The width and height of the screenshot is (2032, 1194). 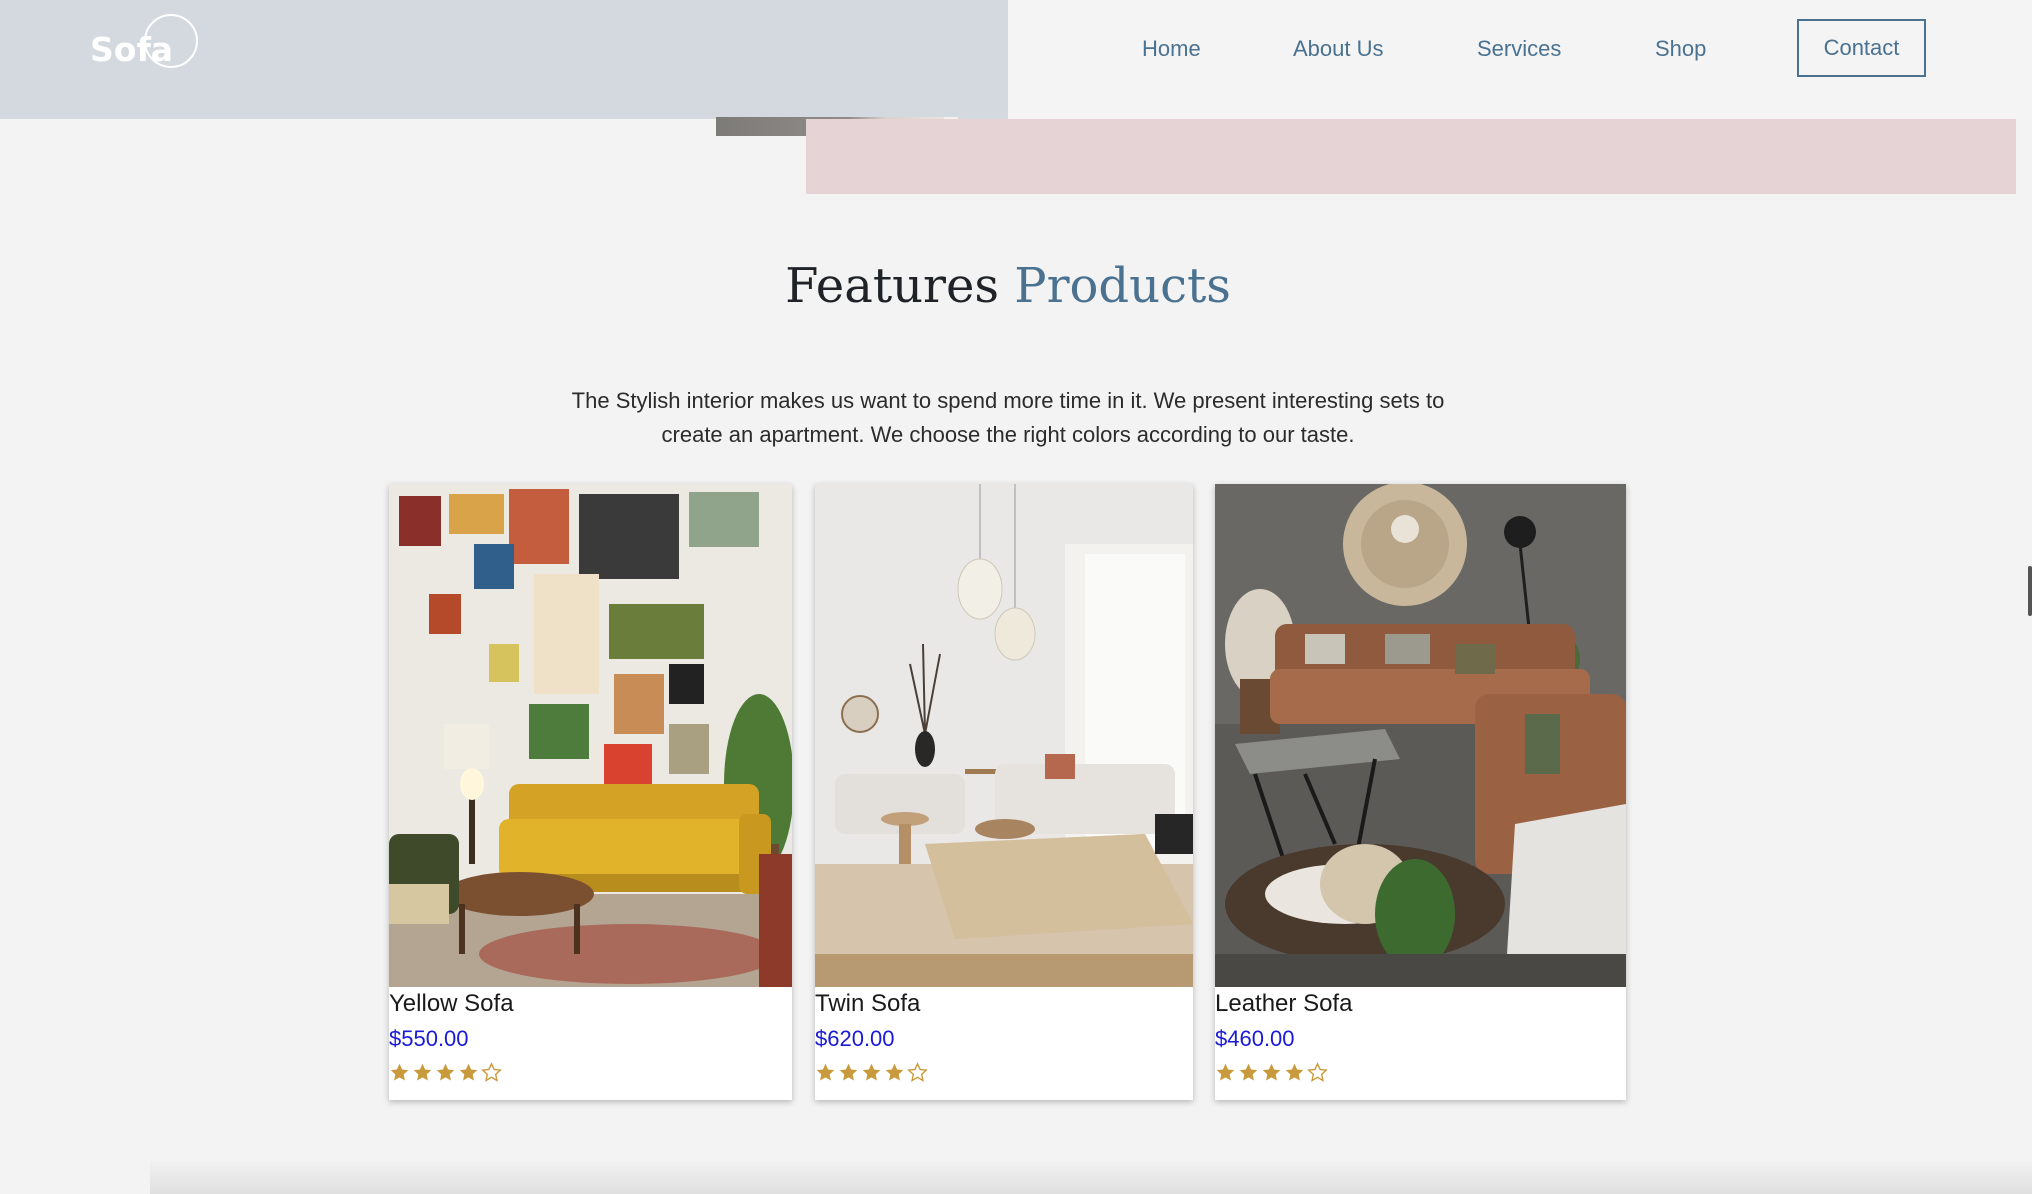 What do you see at coordinates (1283, 1004) in the screenshot?
I see `product-name: Leather Sofa` at bounding box center [1283, 1004].